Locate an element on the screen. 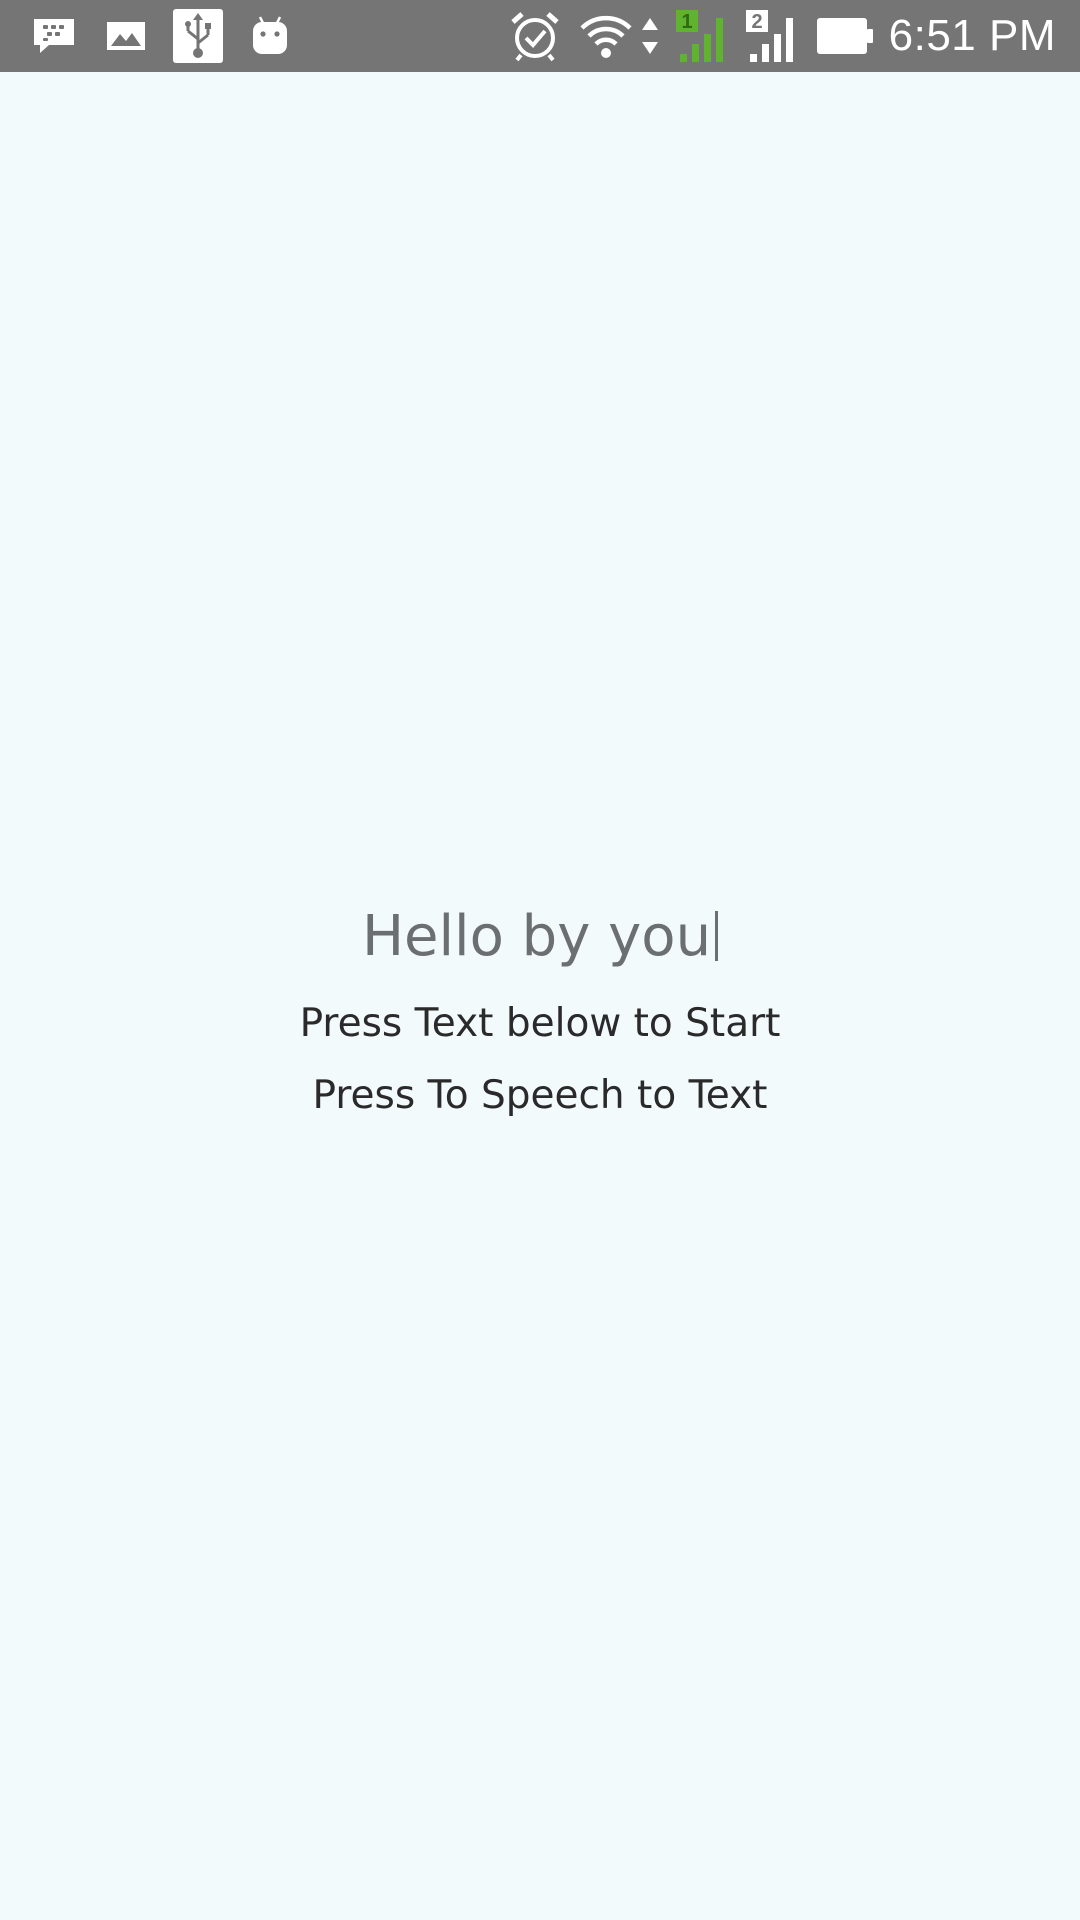 The width and height of the screenshot is (1080, 1920). svg-text: 2 is located at coordinates (756, 22).